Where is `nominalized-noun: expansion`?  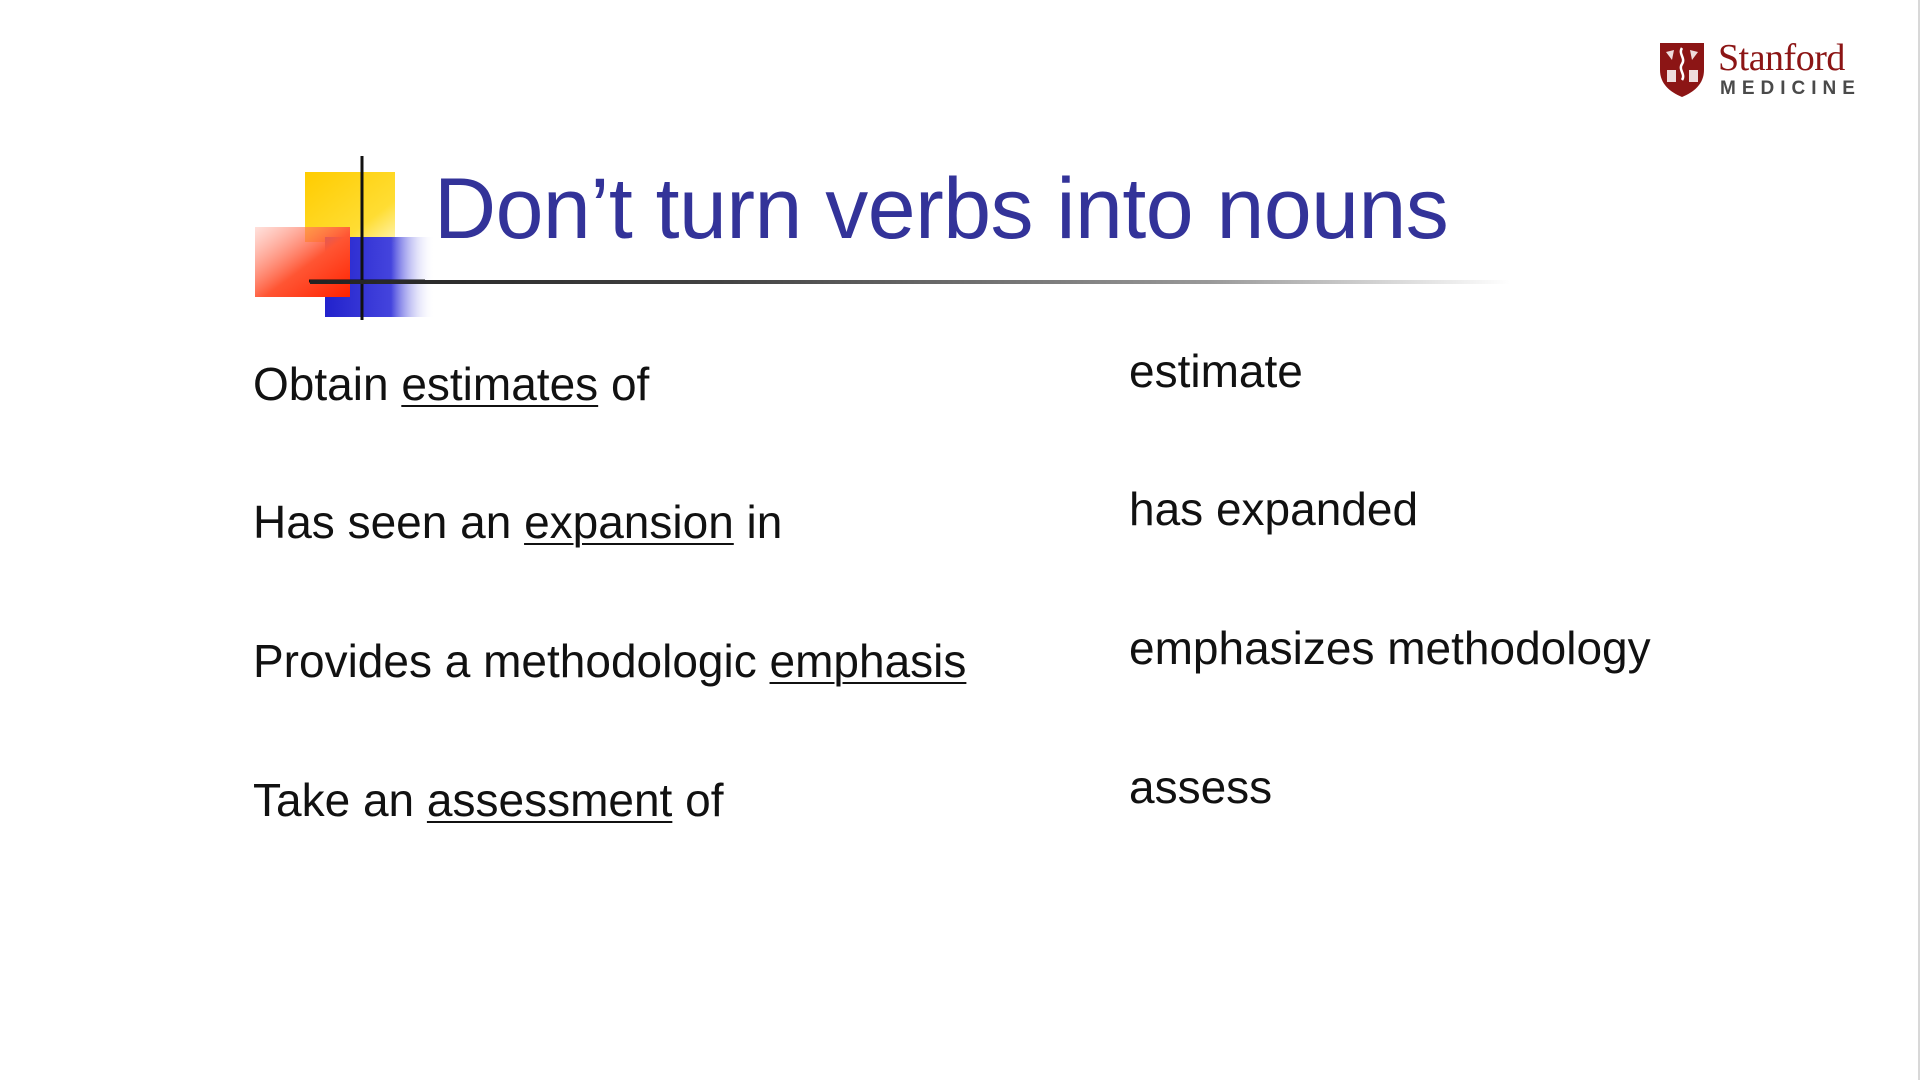 nominalized-noun: expansion is located at coordinates (629, 522).